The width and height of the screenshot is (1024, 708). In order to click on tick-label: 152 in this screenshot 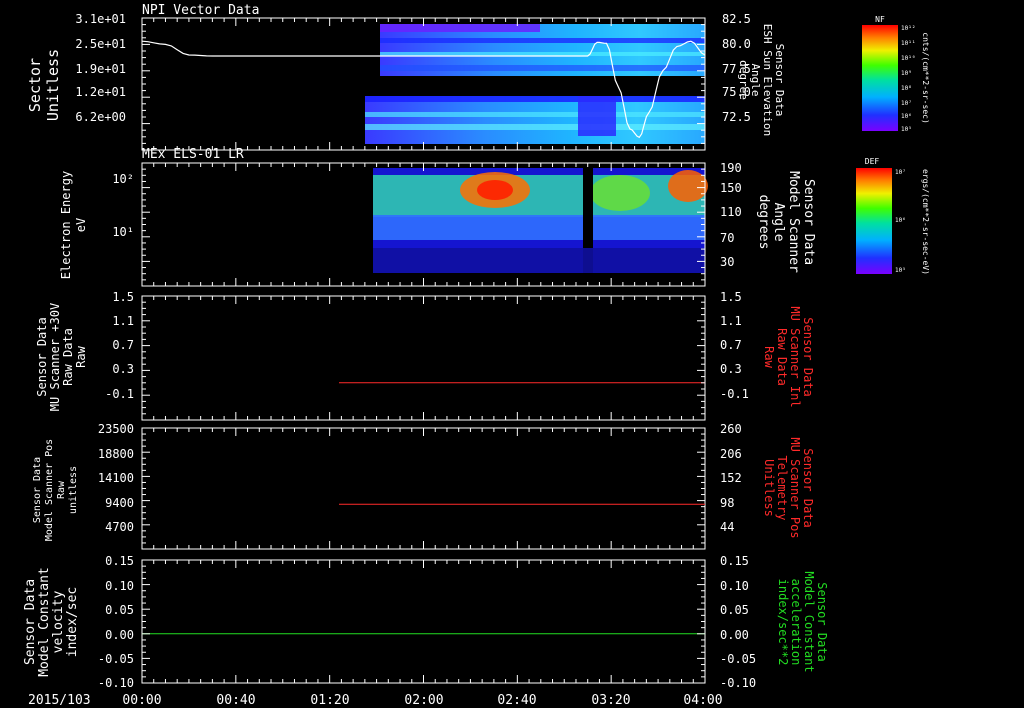, I will do `click(731, 478)`.